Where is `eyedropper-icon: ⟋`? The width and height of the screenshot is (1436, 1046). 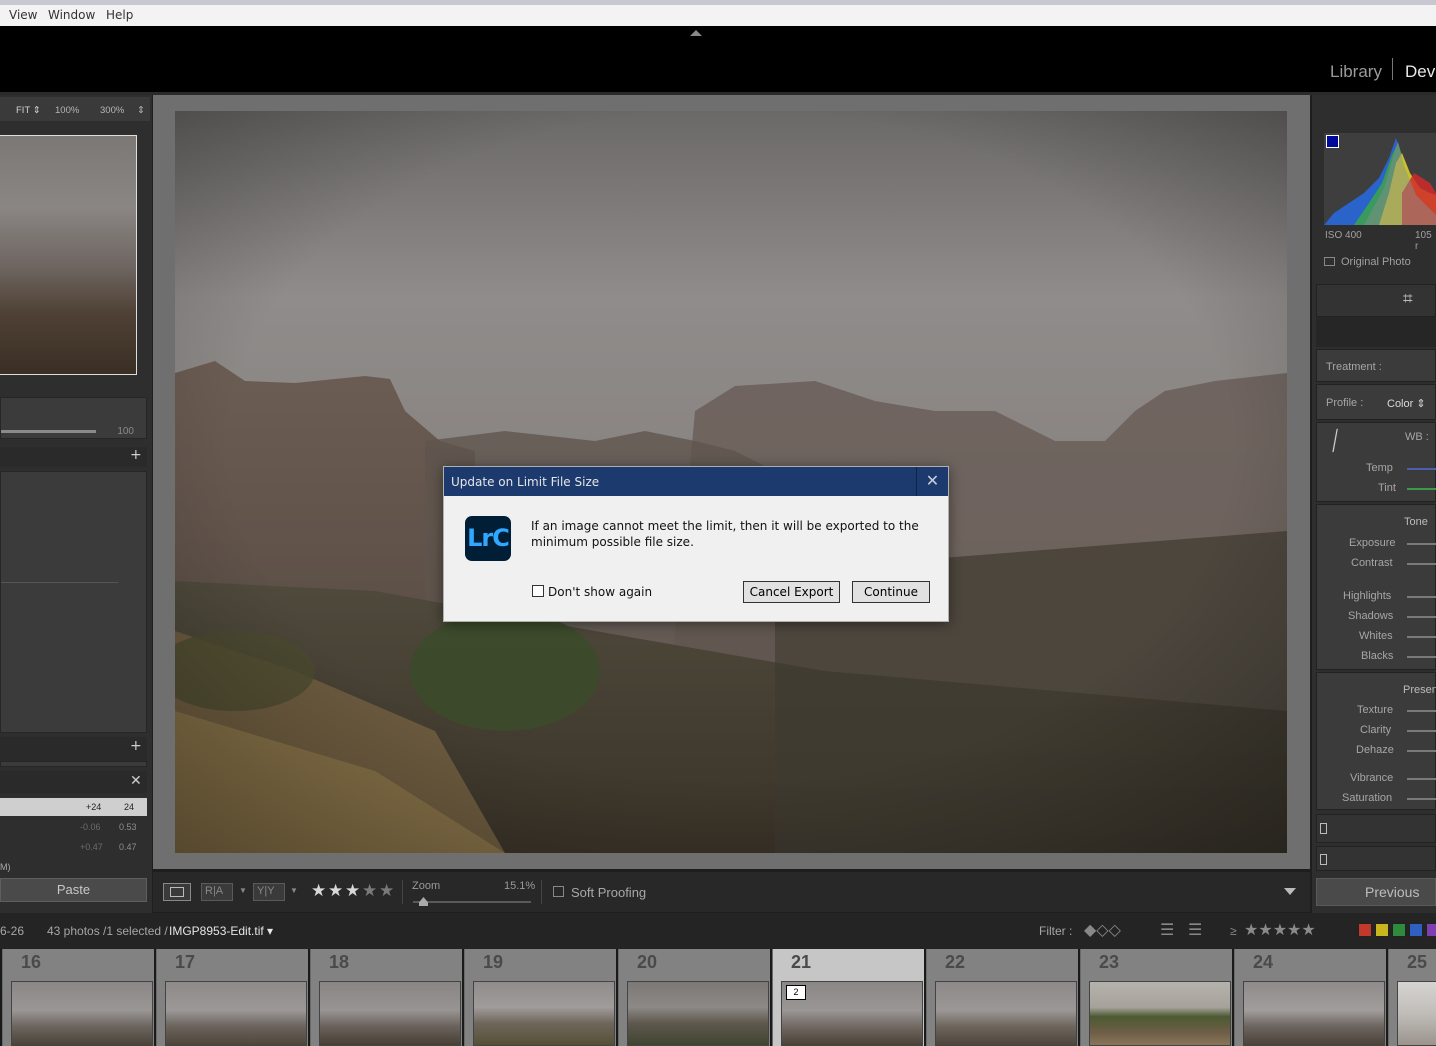
eyedropper-icon: ⟋ is located at coordinates (1335, 441).